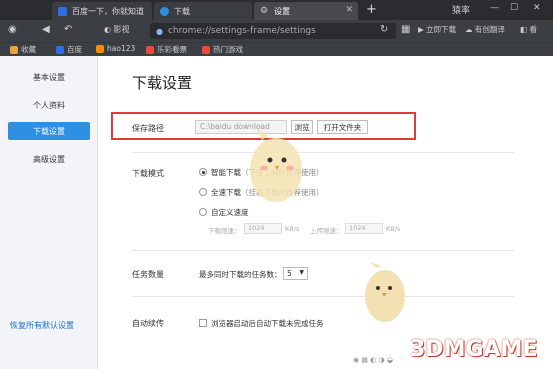 This screenshot has height=369, width=553. I want to click on sidebar-item-advanced: 高级设置, so click(49, 159).